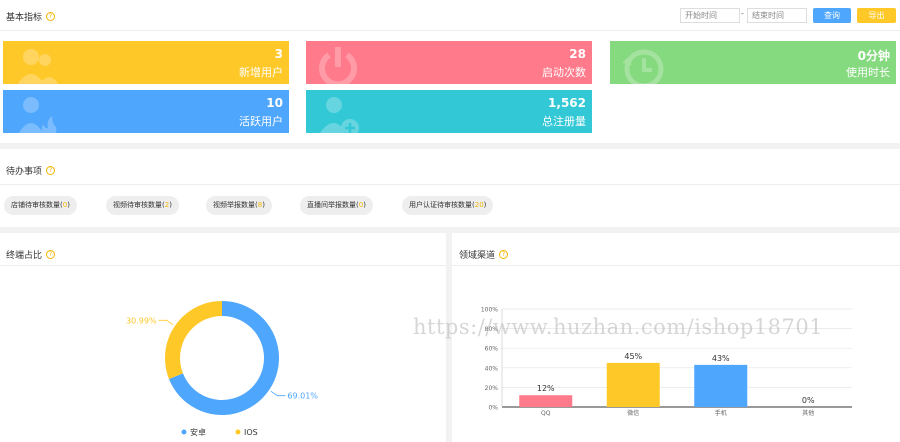 The width and height of the screenshot is (900, 442). Describe the element at coordinates (278, 54) in the screenshot. I see `card-value: 3` at that location.